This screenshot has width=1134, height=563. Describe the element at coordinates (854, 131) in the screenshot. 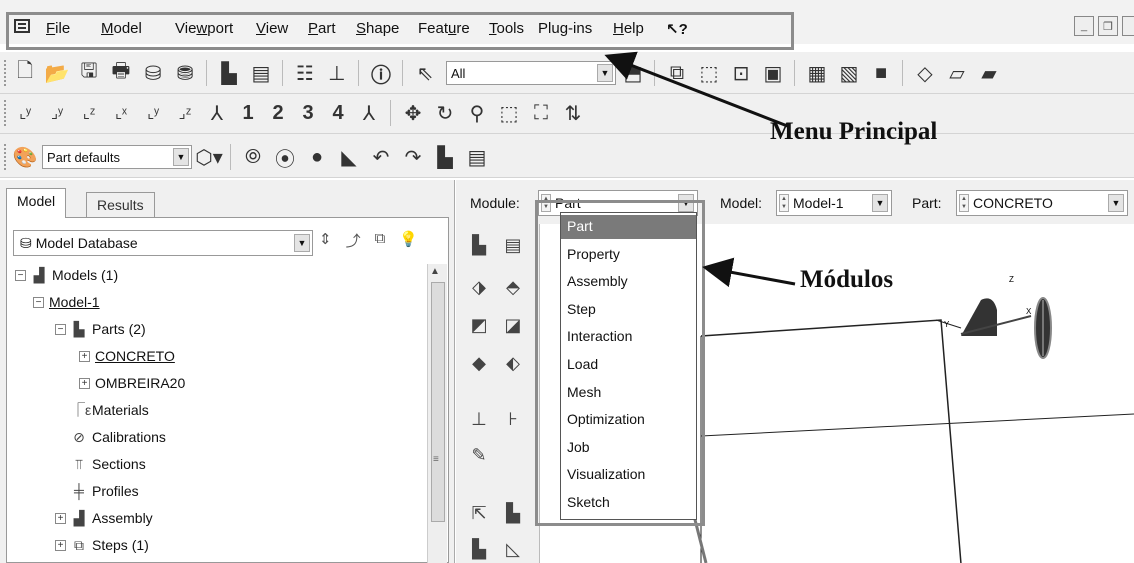

I see `menu-principal-annotation: Menu Principal` at that location.